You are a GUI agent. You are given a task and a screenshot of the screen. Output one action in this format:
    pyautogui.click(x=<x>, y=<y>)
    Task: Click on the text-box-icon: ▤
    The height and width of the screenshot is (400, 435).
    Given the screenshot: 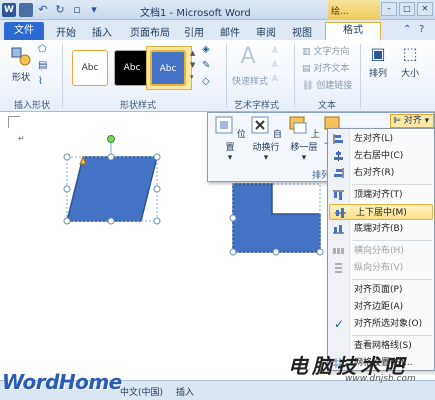 What is the action you would take?
    pyautogui.click(x=45, y=66)
    